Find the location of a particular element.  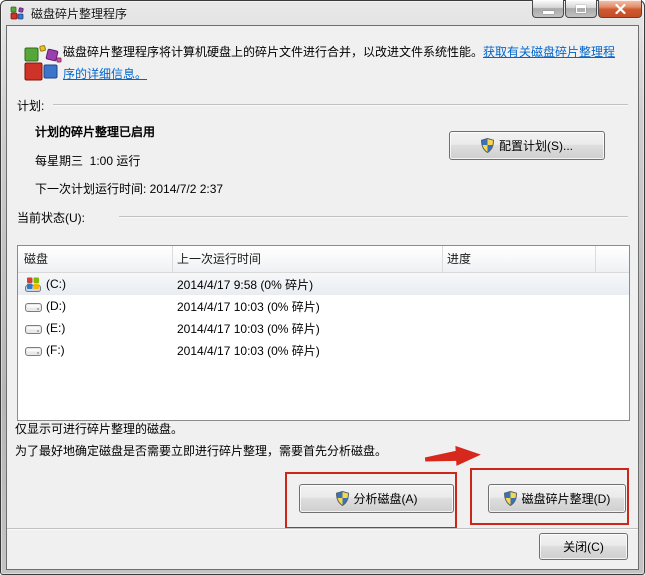

disk-label: (F:) is located at coordinates (55, 350).